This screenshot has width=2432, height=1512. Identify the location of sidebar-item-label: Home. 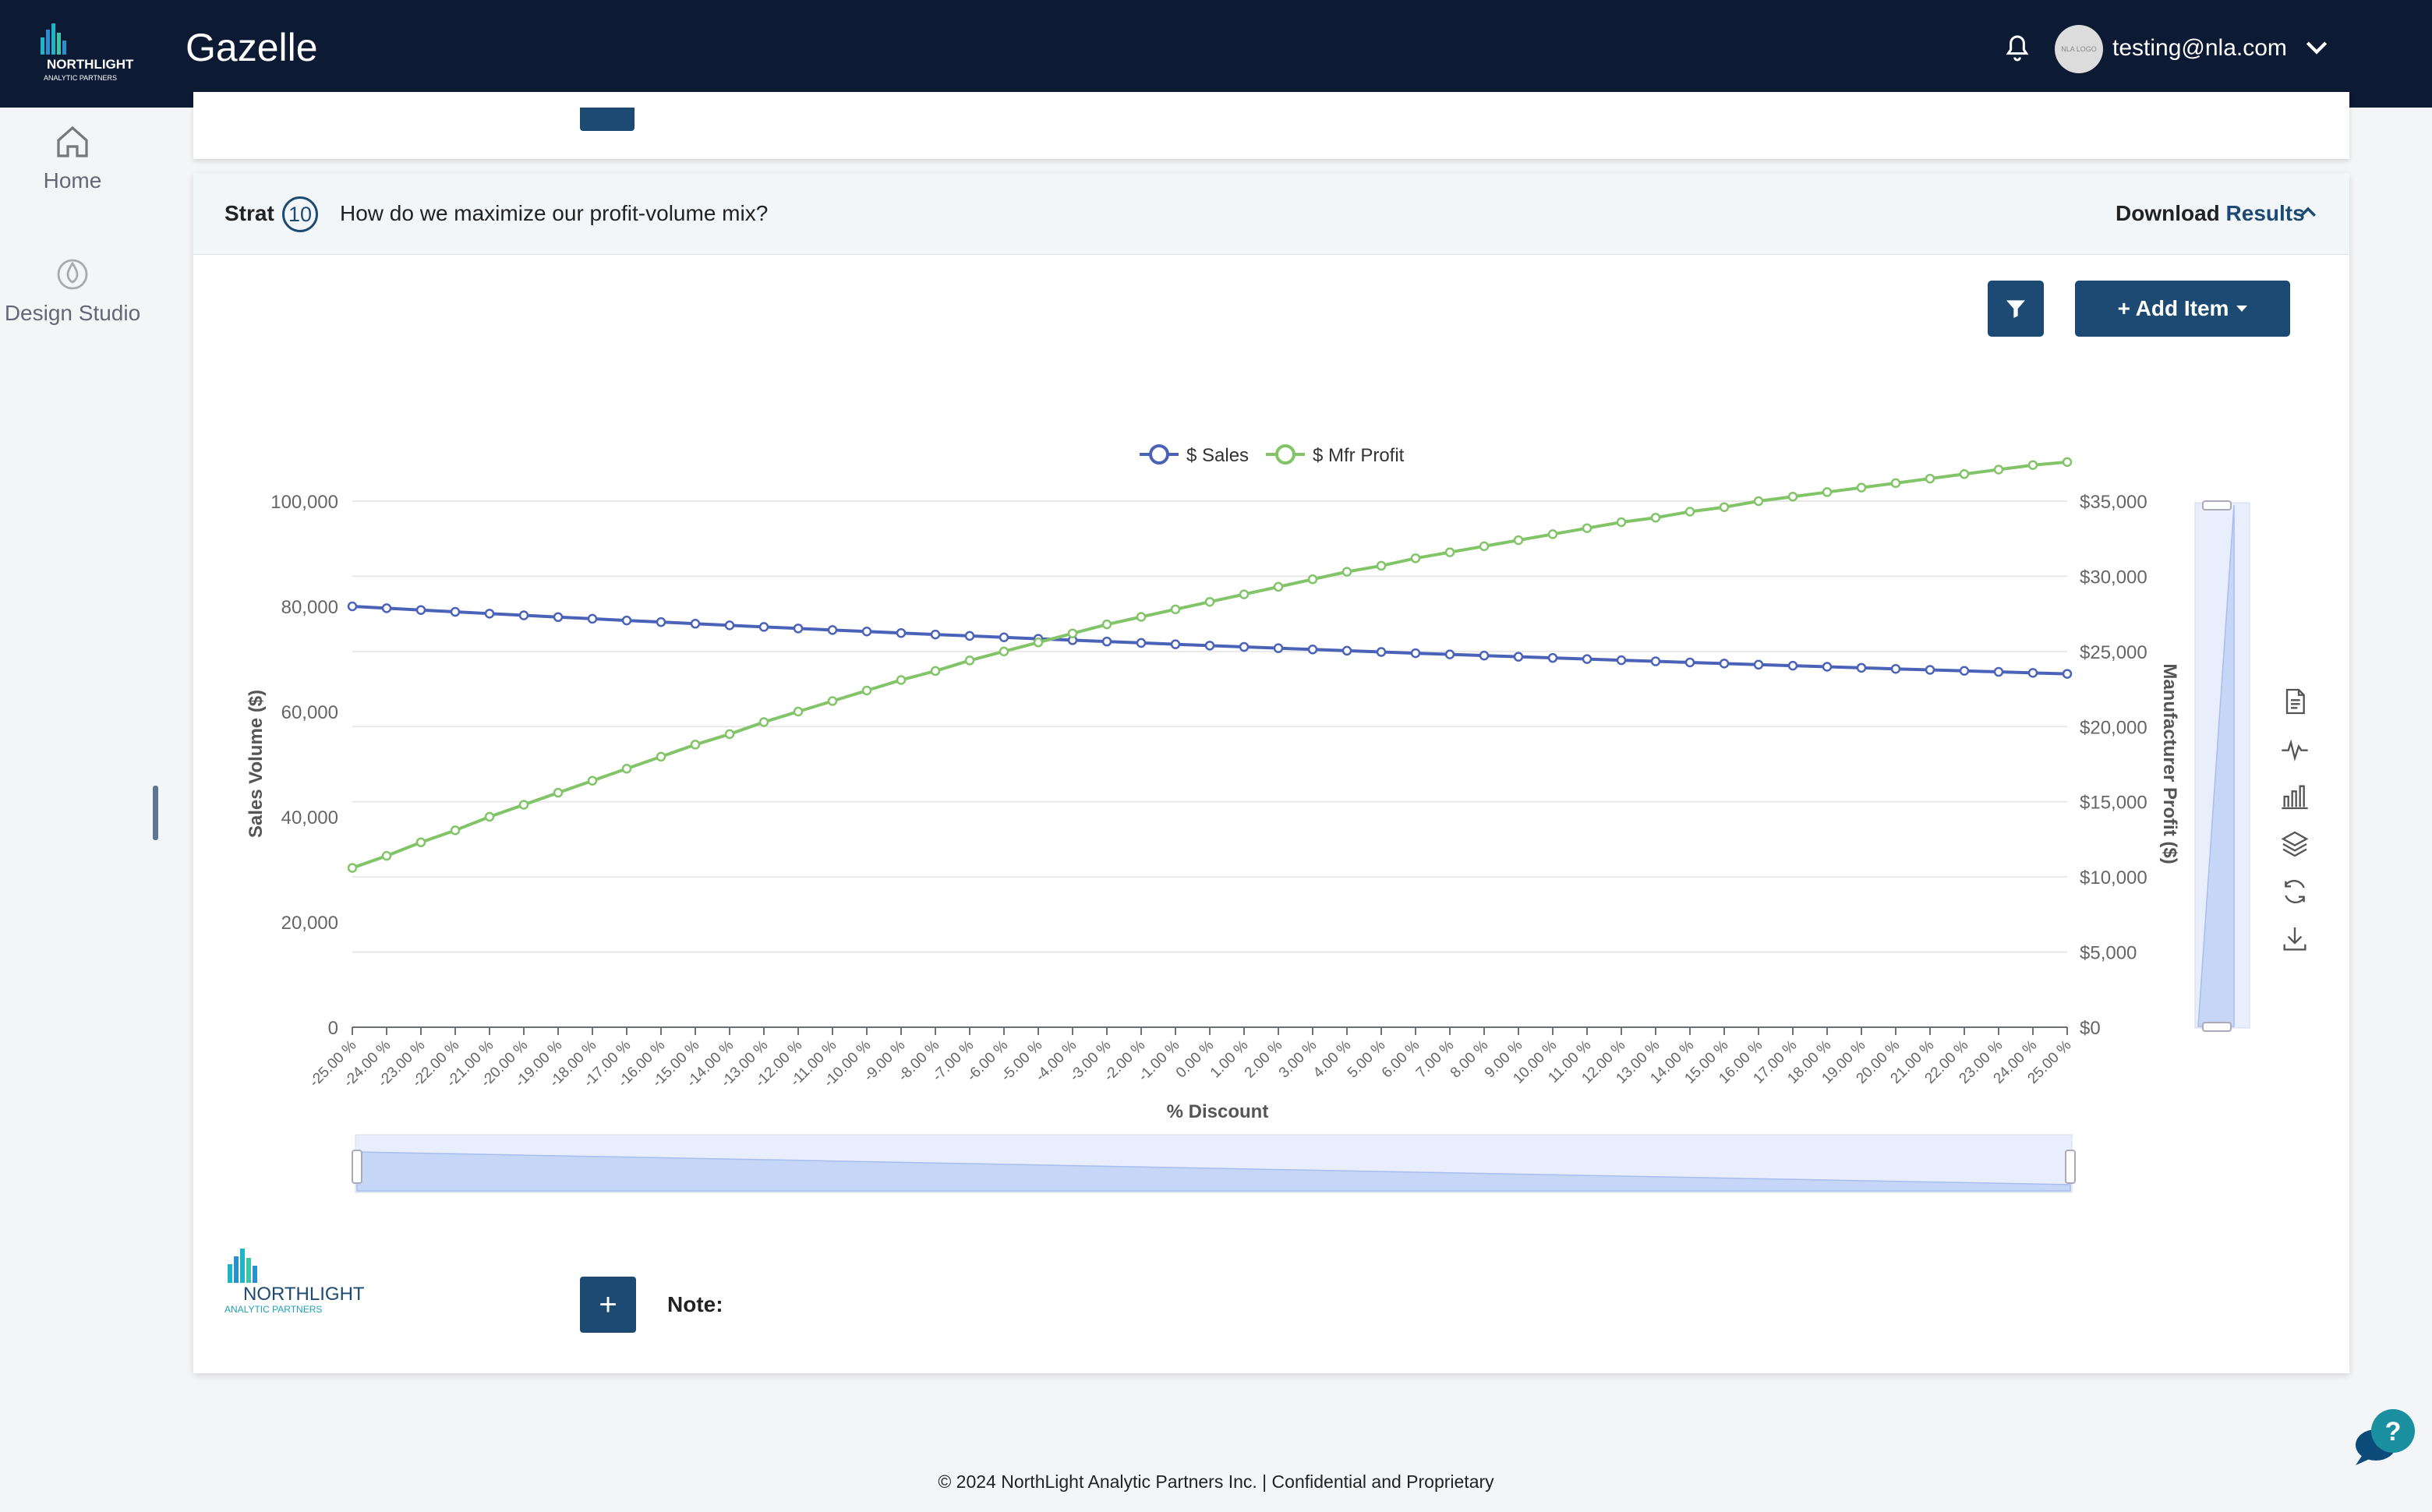
(72, 180).